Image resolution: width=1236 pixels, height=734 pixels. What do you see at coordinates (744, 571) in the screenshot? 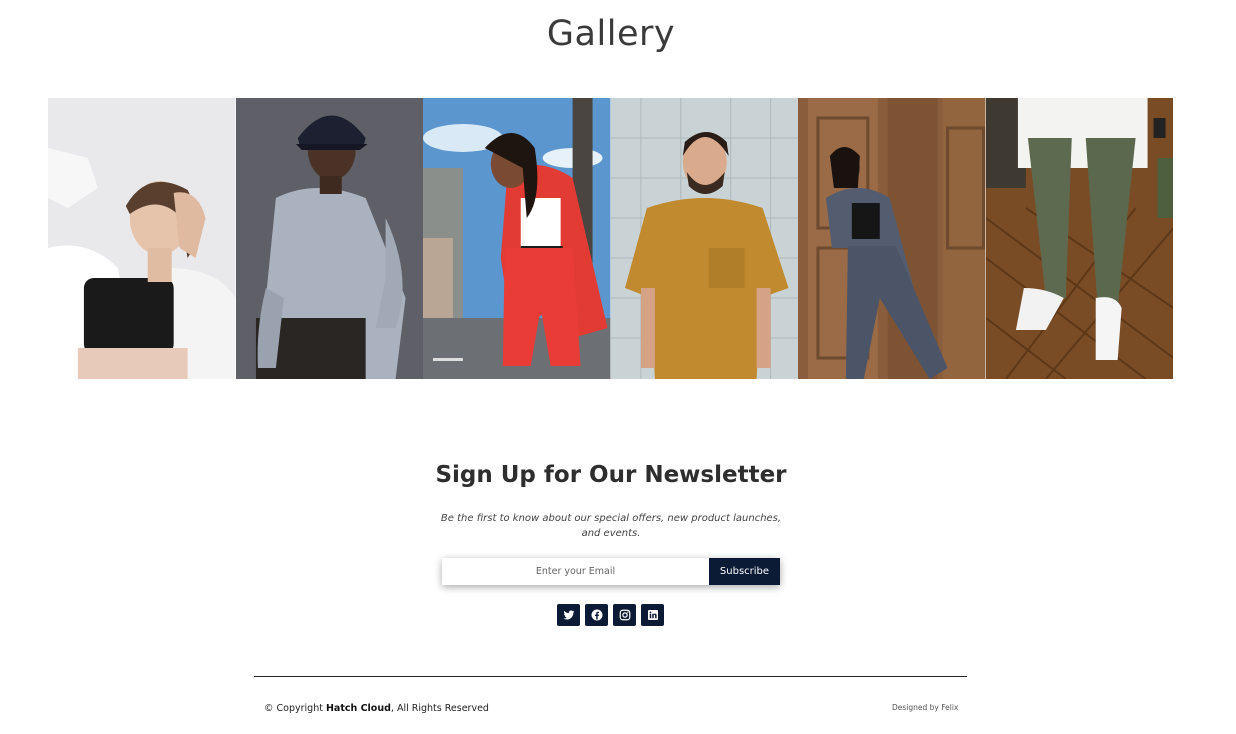
I see `subscribe-button: Subscribe` at bounding box center [744, 571].